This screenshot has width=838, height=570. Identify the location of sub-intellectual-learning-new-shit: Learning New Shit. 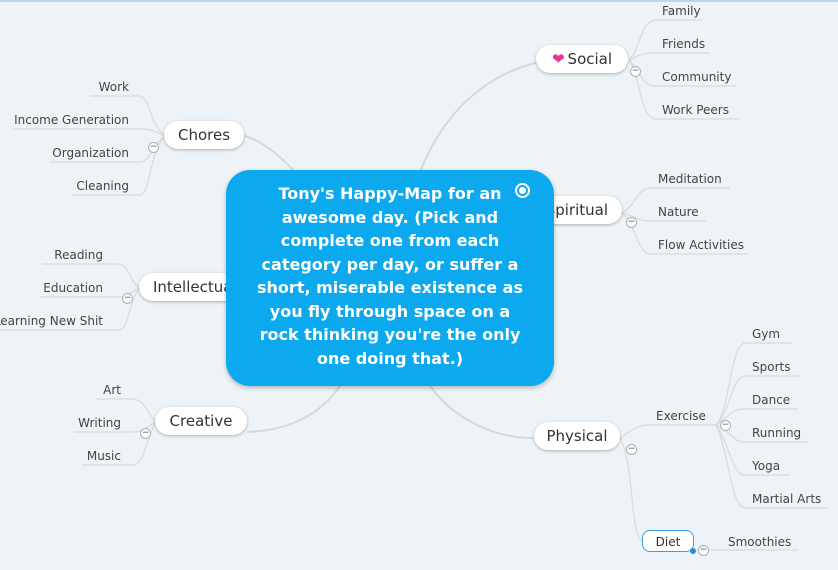
(51, 321).